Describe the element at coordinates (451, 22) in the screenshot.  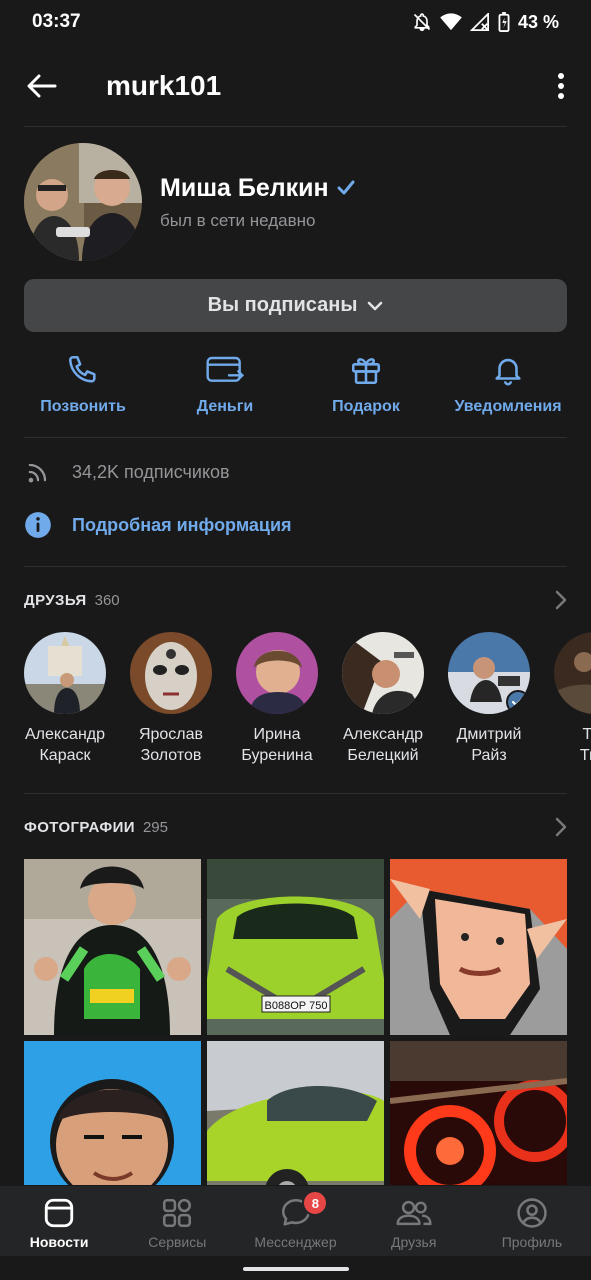
I see `wifi-icon` at that location.